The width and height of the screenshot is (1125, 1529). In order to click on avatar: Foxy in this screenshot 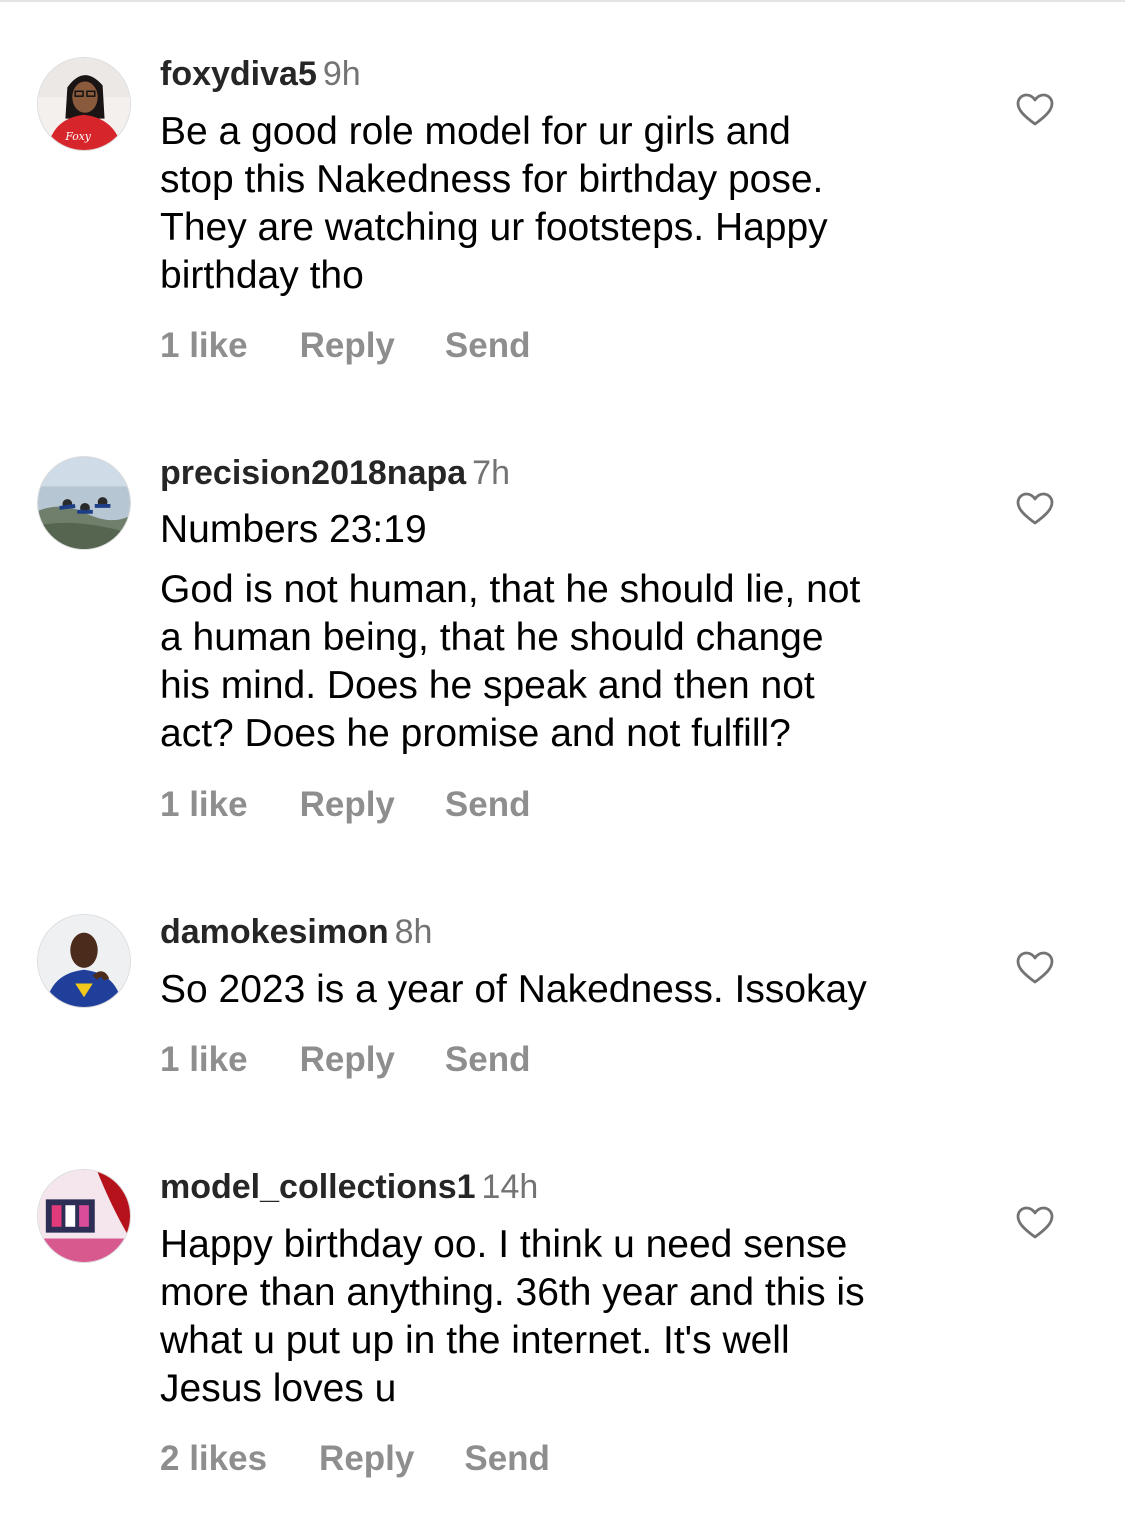, I will do `click(84, 104)`.